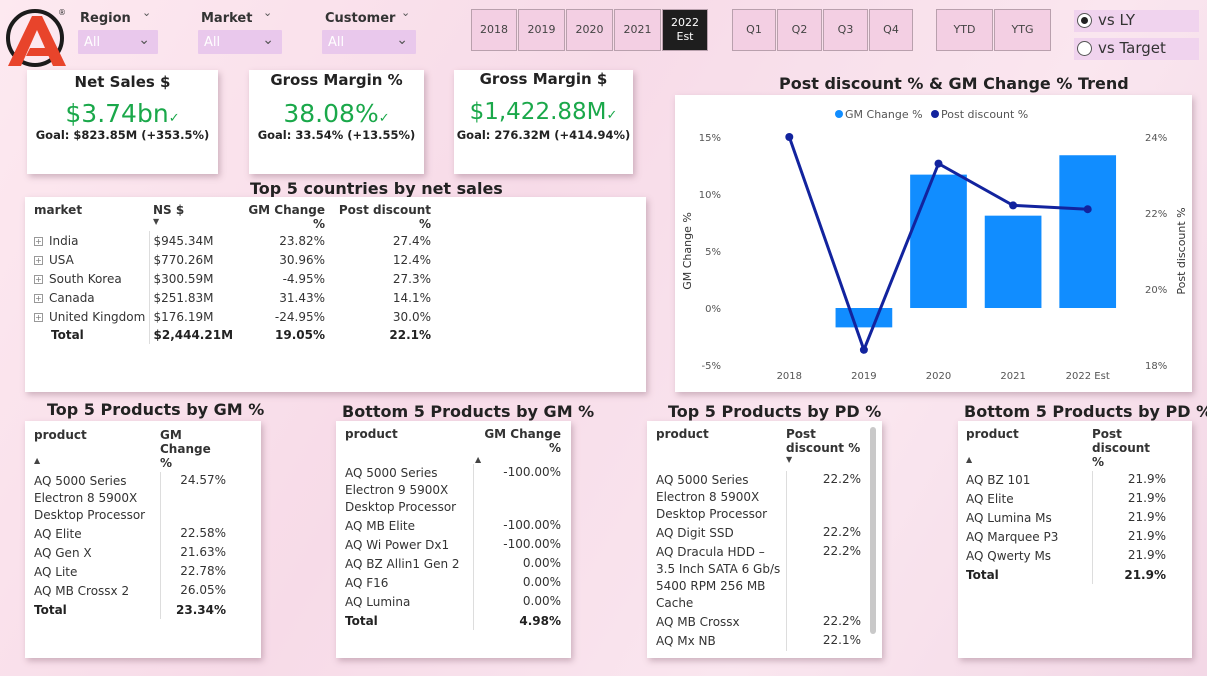  Describe the element at coordinates (685, 30) in the screenshot. I see `year-button-2022-est: 2022 Est` at that location.